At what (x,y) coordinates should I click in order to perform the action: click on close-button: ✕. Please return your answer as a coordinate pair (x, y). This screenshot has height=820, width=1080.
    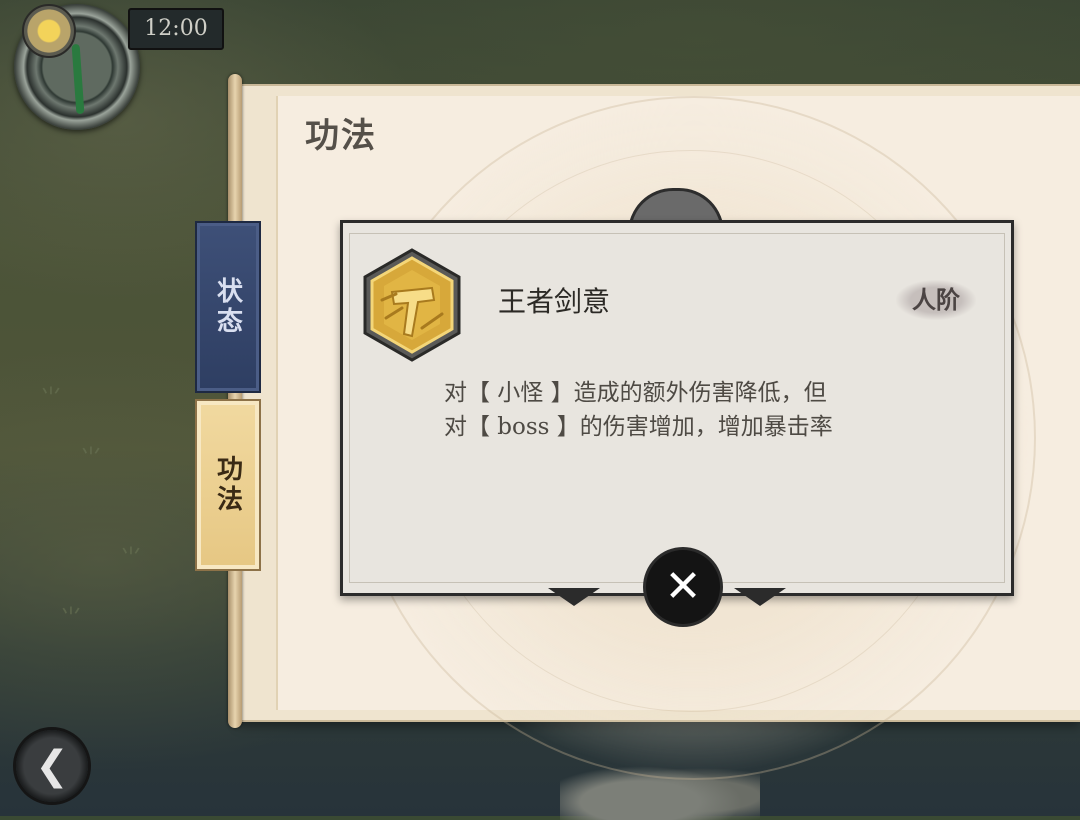
    Looking at the image, I should click on (683, 587).